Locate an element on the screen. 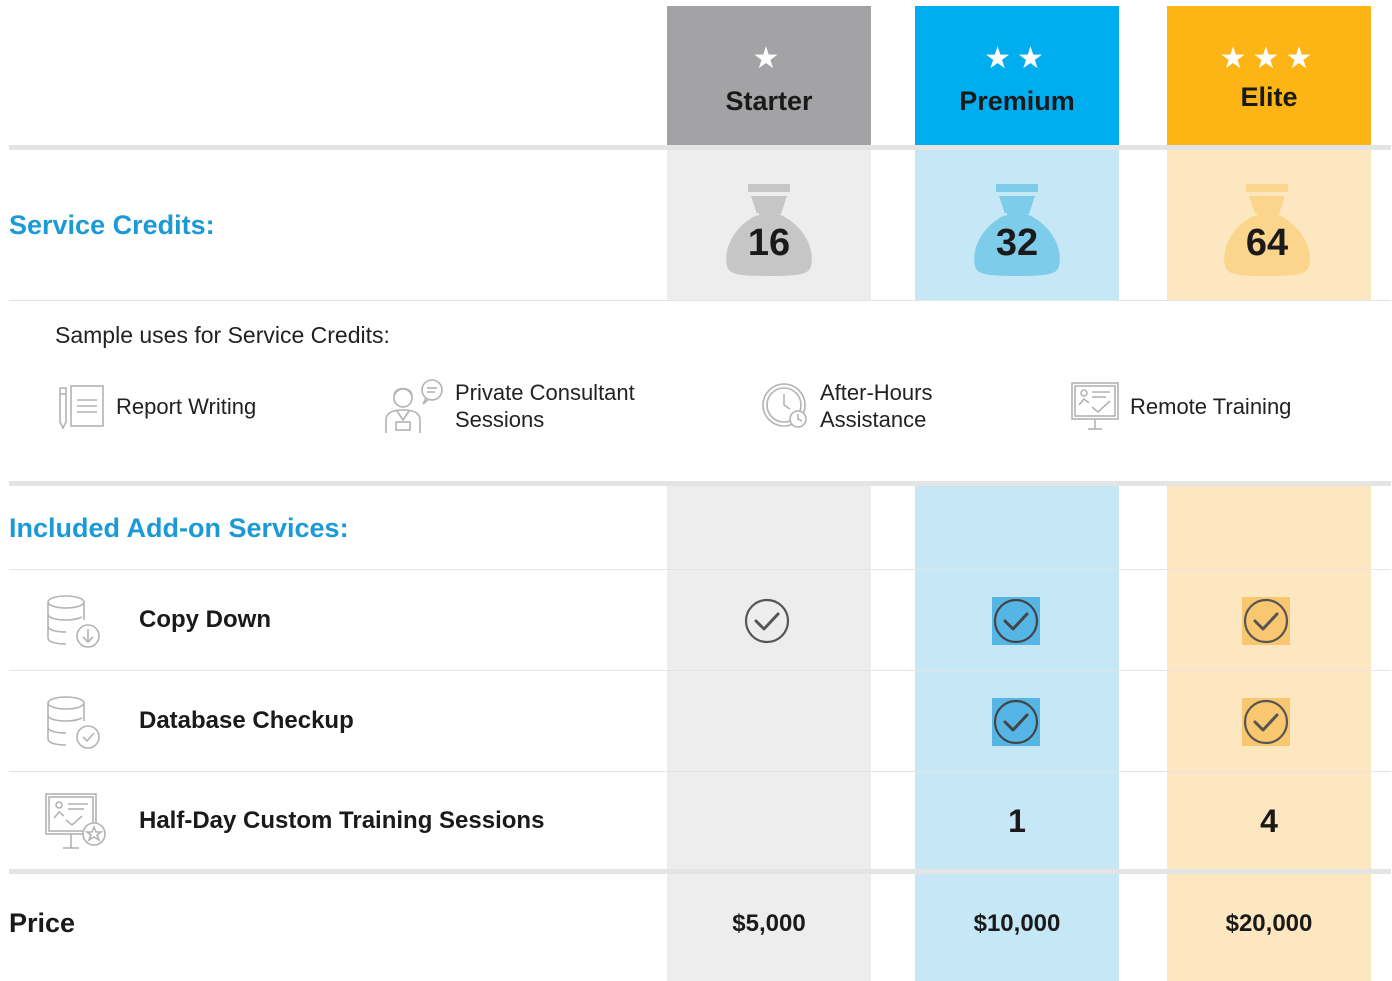 The image size is (1392, 981). presentation-icon is located at coordinates (1095, 406).